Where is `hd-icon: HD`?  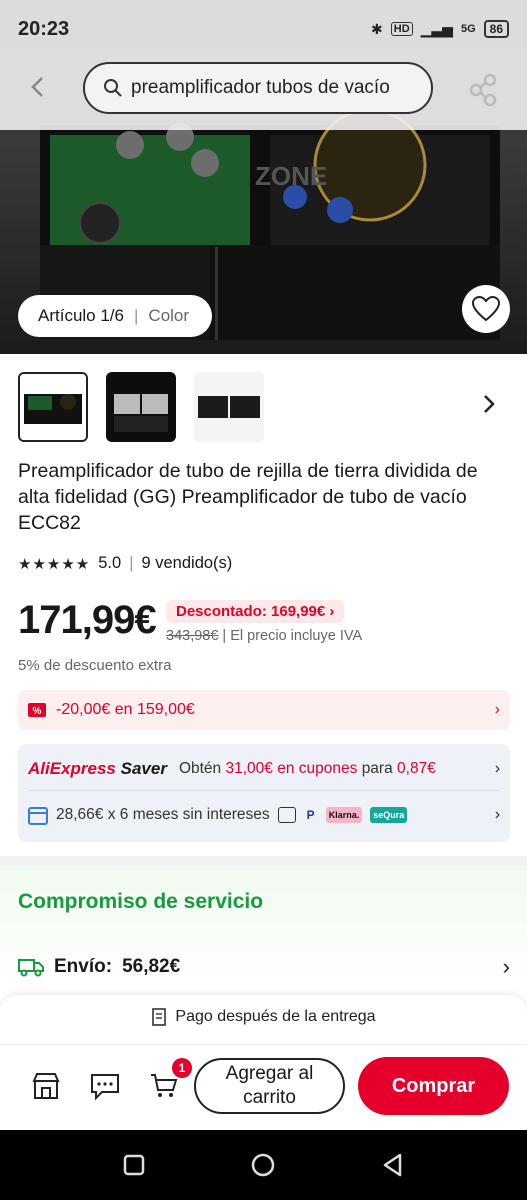 hd-icon: HD is located at coordinates (401, 29).